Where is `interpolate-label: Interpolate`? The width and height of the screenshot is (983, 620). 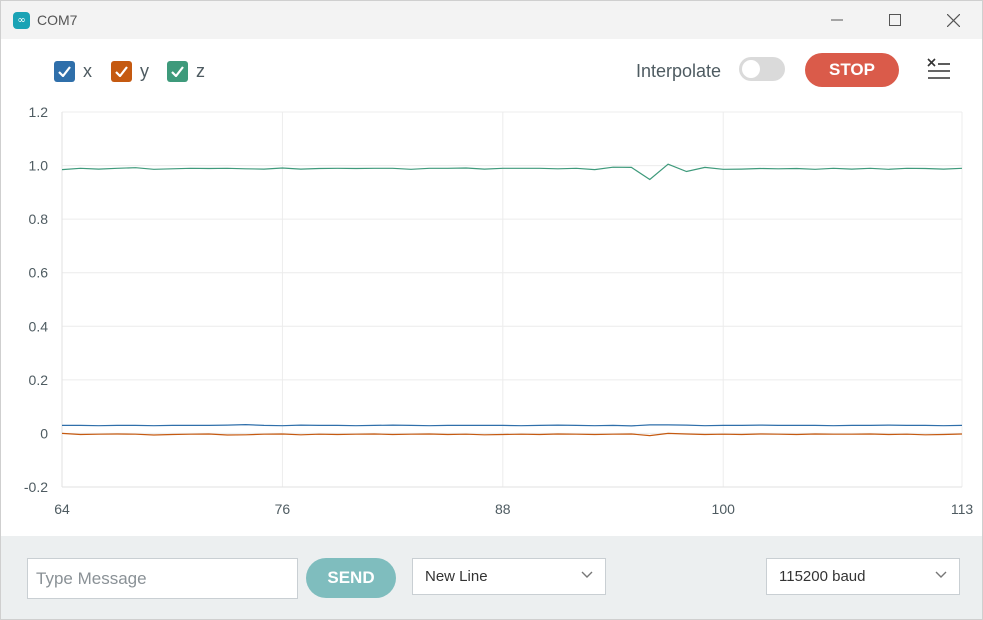 interpolate-label: Interpolate is located at coordinates (679, 71).